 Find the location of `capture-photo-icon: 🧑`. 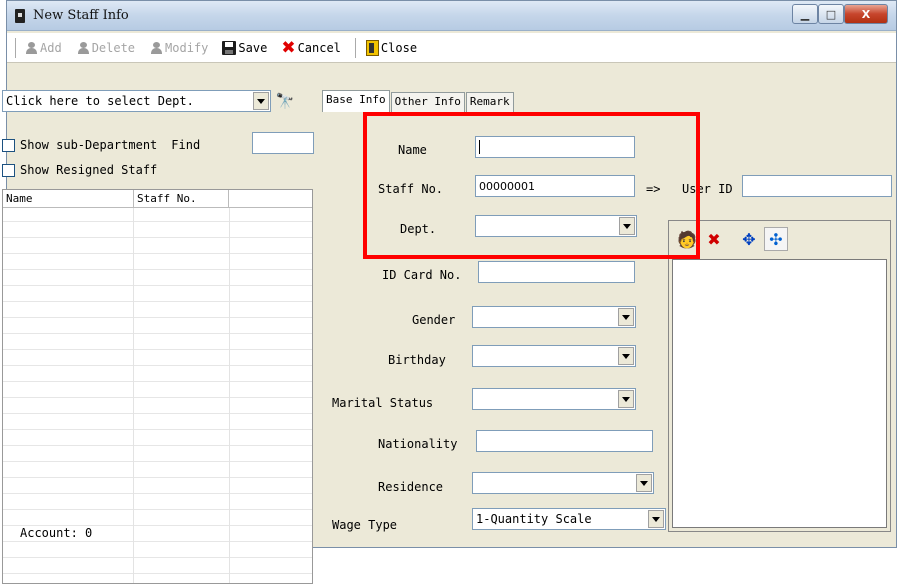

capture-photo-icon: 🧑 is located at coordinates (687, 239).